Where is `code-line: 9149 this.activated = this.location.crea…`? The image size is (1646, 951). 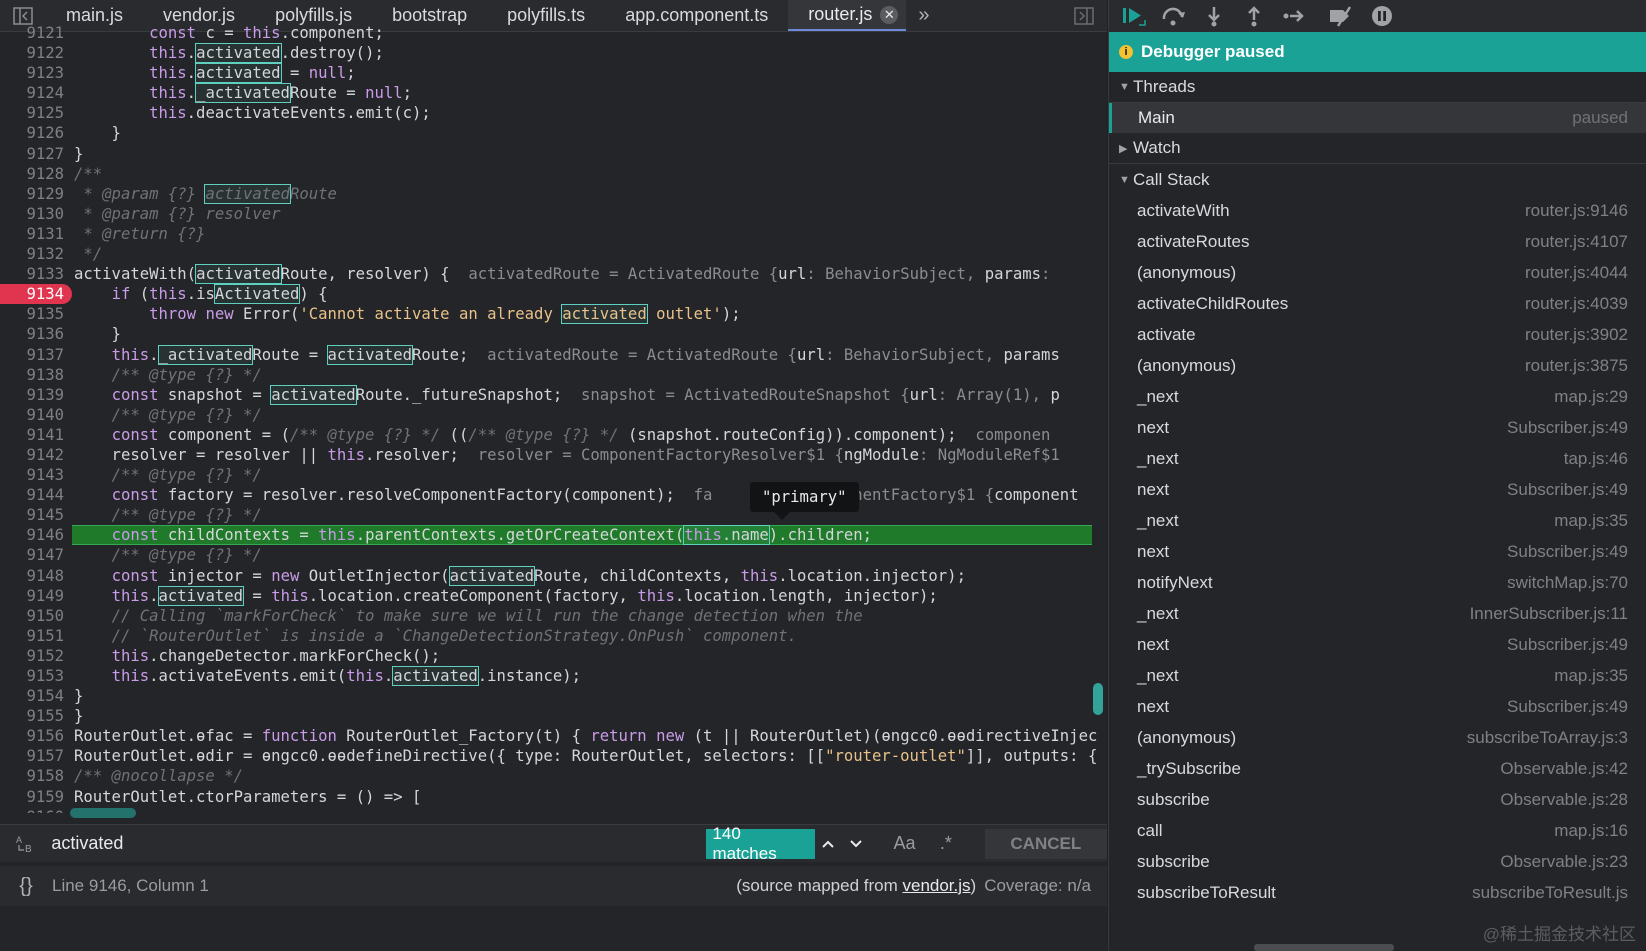 code-line: 9149 this.activated = this.location.crea… is located at coordinates (553, 595).